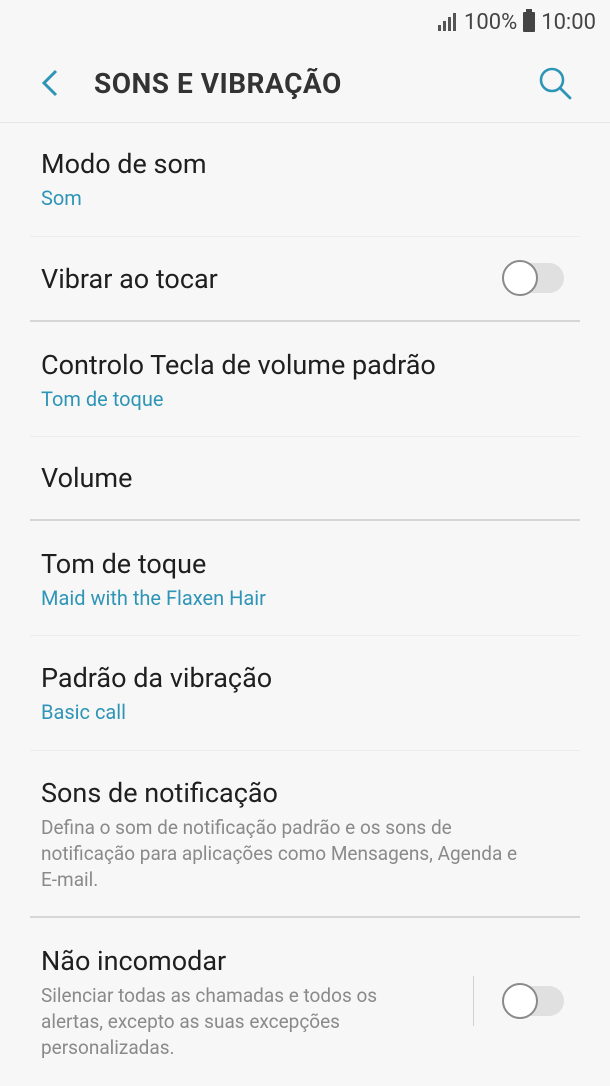  I want to click on battery-icon, so click(529, 20).